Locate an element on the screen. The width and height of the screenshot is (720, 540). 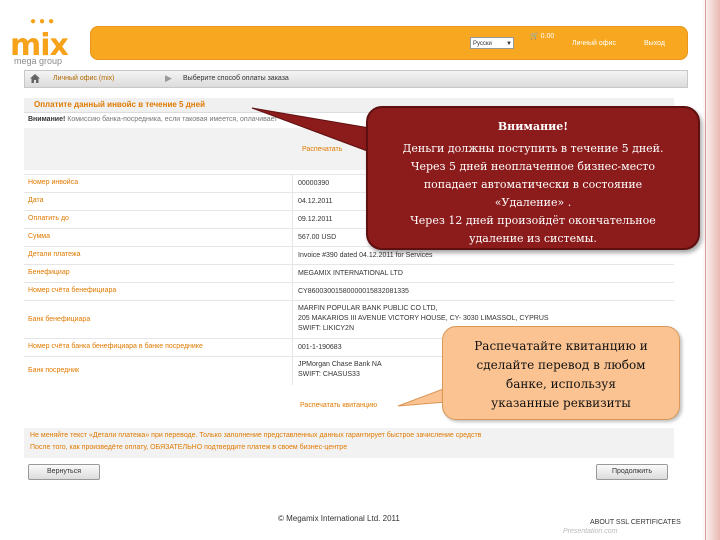
callout-line: Через 12 дней произойдёт окончательное is located at coordinates (533, 220).